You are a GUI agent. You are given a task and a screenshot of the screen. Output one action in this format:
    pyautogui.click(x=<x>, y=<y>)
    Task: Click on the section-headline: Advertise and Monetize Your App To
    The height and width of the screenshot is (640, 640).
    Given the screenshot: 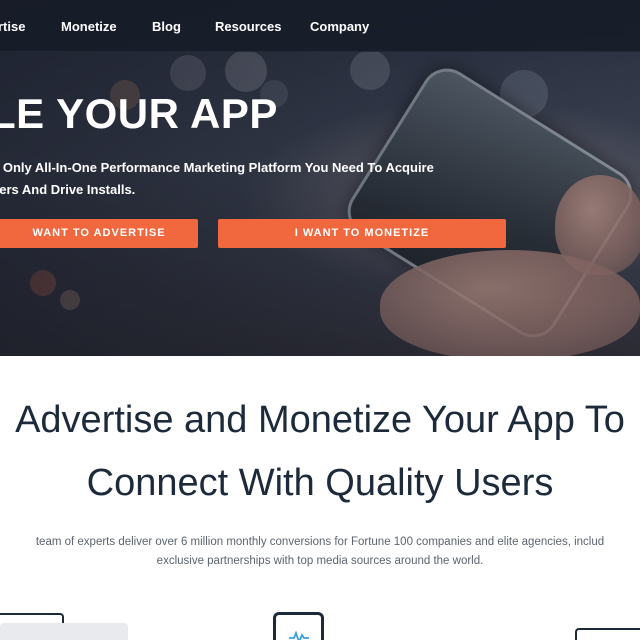 What is the action you would take?
    pyautogui.click(x=320, y=420)
    